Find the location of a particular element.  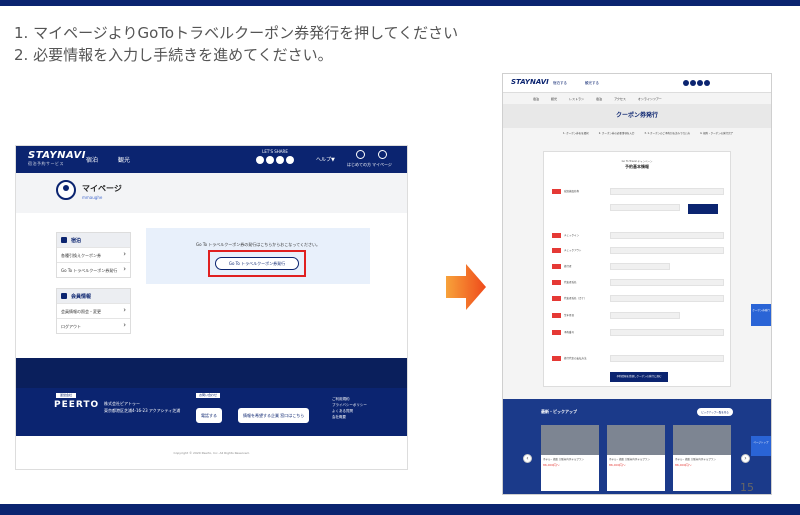

menu-item-goto-coupon: Go To トラベルクーポン券発行 is located at coordinates (93, 269).